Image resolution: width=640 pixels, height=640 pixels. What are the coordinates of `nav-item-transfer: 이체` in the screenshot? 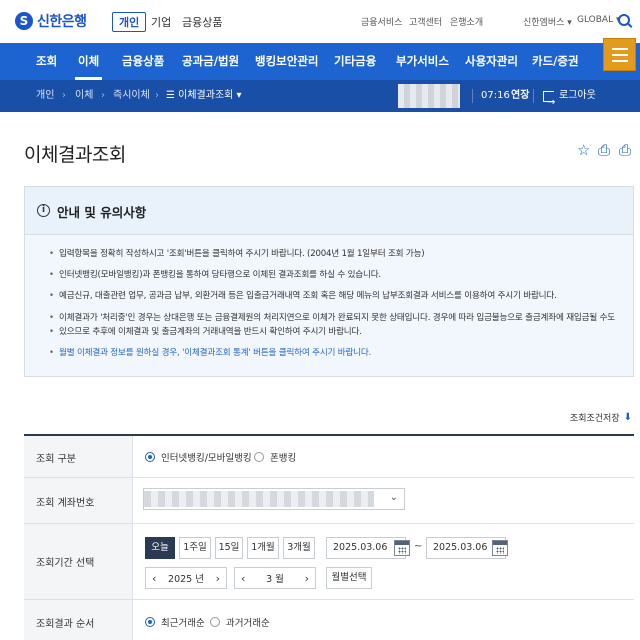 It's located at (88, 61).